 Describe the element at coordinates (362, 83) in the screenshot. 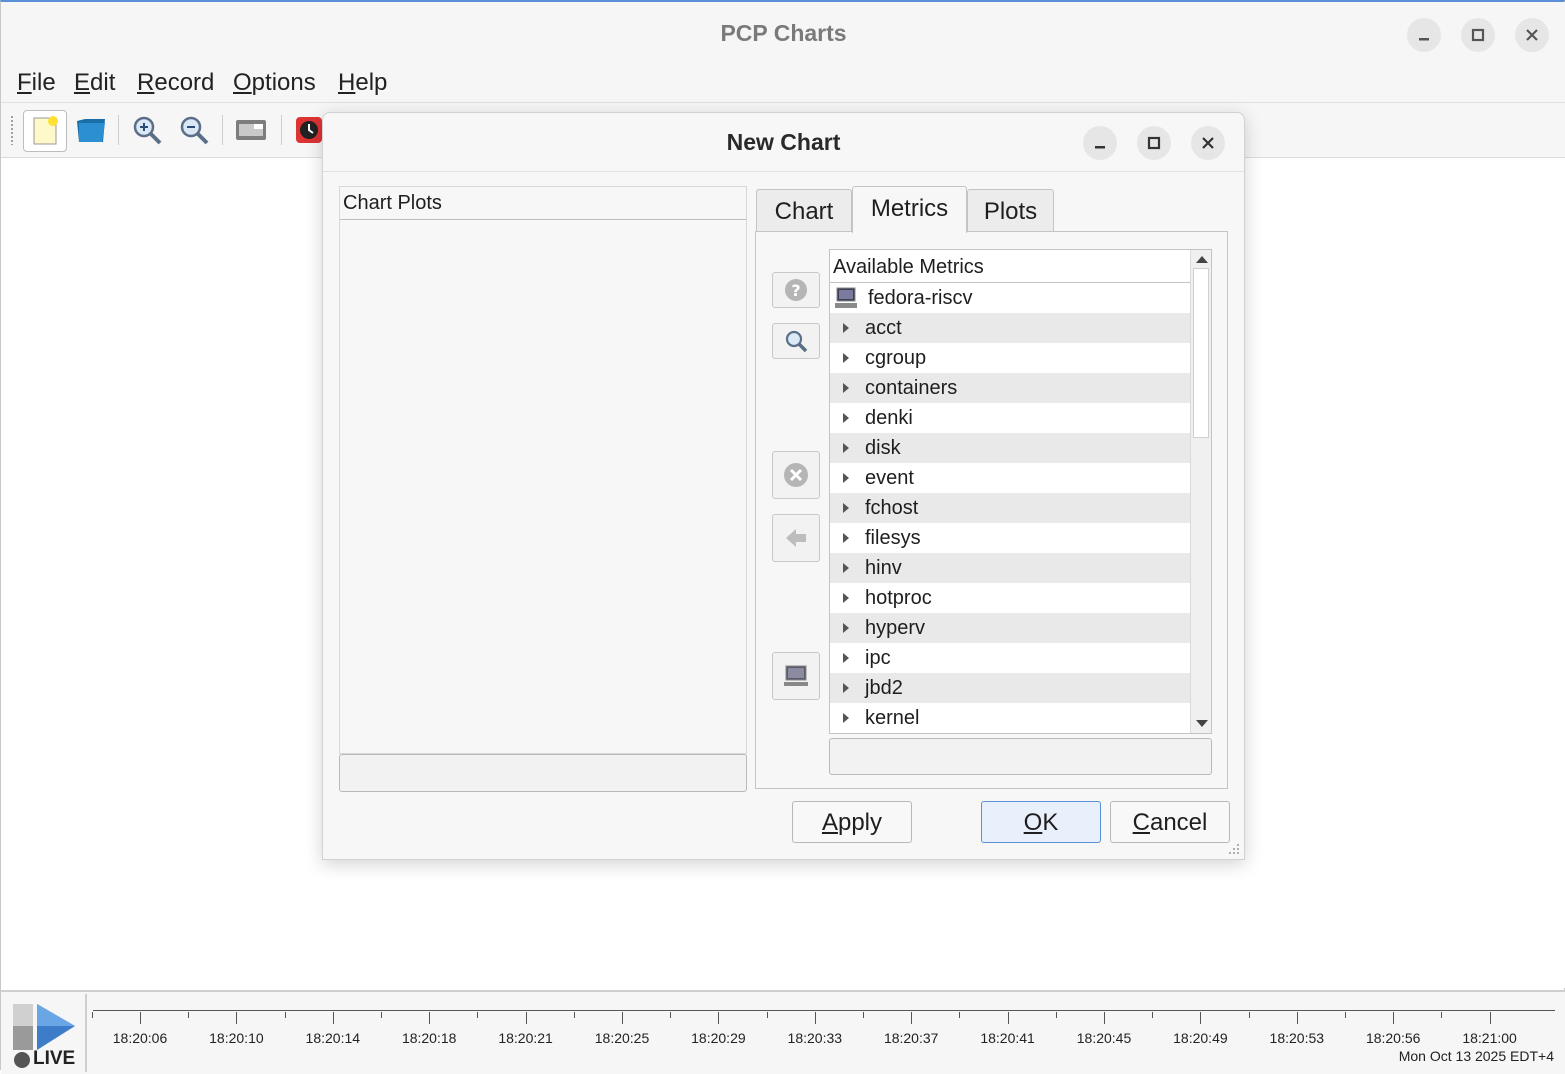

I see `menu-help: Help` at that location.